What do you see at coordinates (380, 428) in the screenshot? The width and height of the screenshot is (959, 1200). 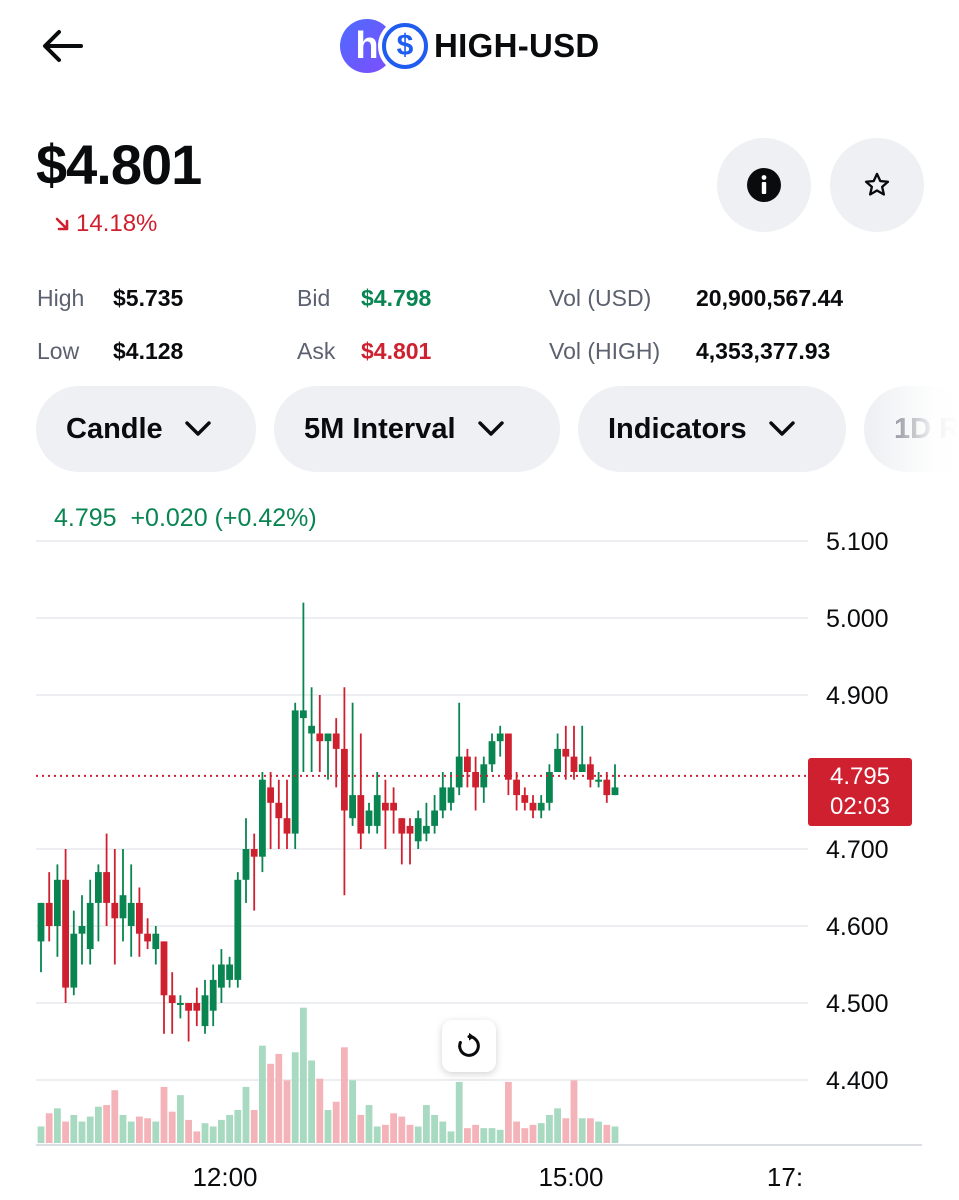 I see `interval-label: 5M Interval` at bounding box center [380, 428].